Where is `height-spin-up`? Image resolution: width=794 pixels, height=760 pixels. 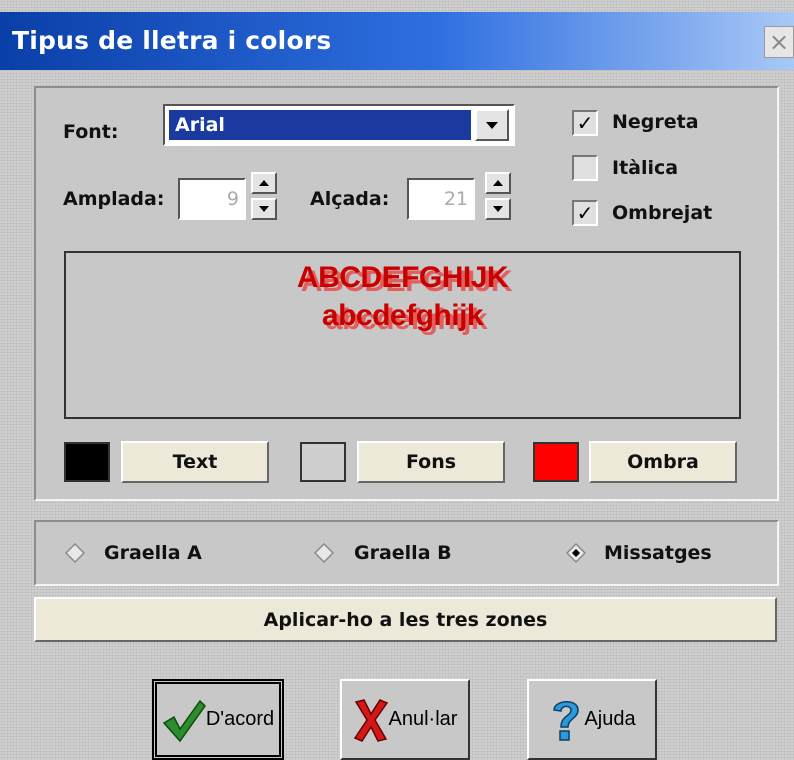
height-spin-up is located at coordinates (498, 183).